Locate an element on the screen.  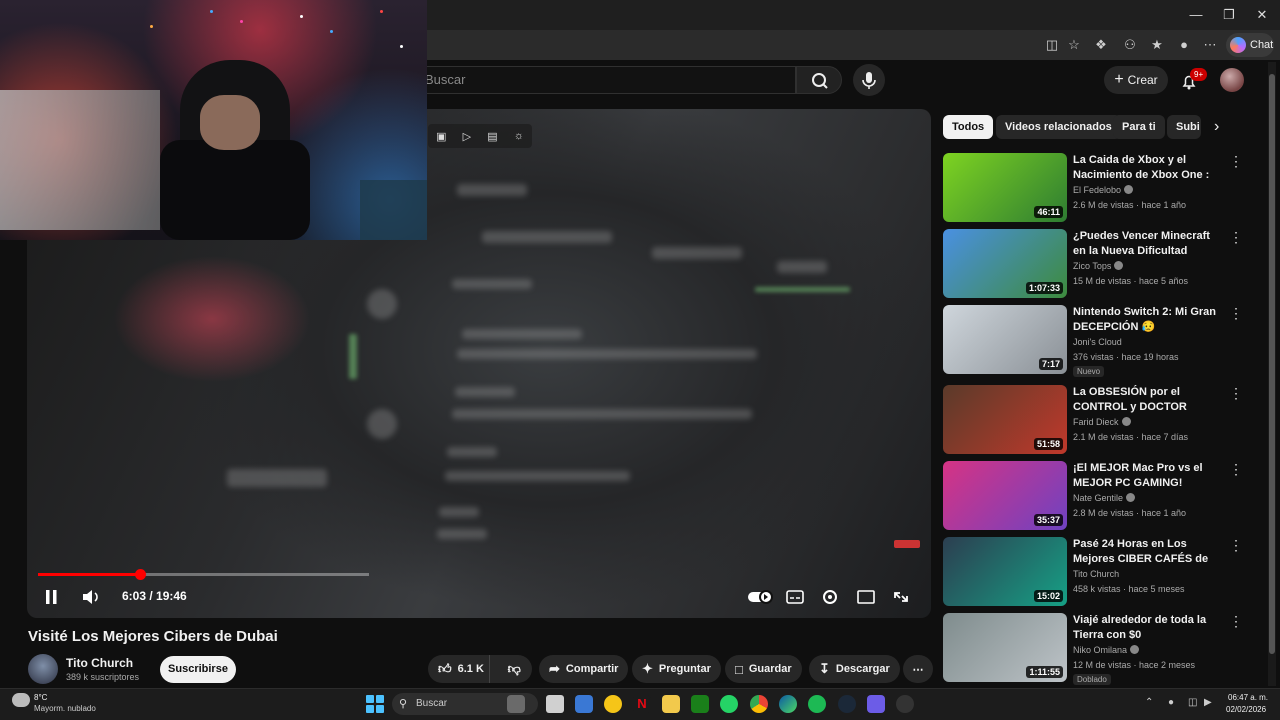
video-thumbnail: 51:58 is located at coordinates (1005, 419).